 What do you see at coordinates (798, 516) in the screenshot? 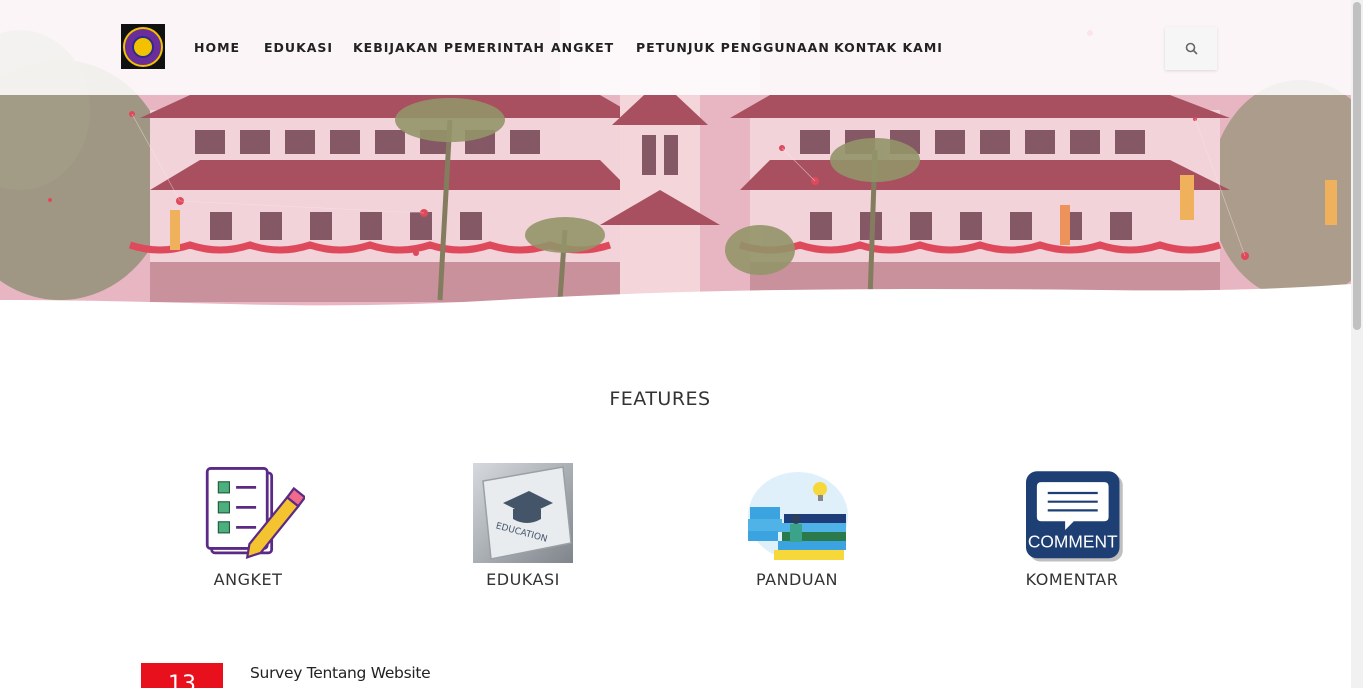
I see `guide-books-icon` at bounding box center [798, 516].